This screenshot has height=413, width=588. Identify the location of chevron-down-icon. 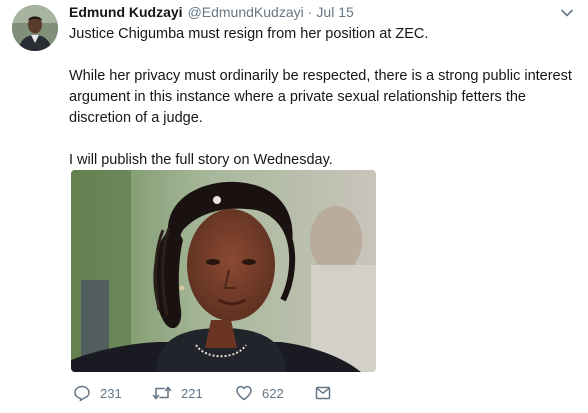
(567, 13).